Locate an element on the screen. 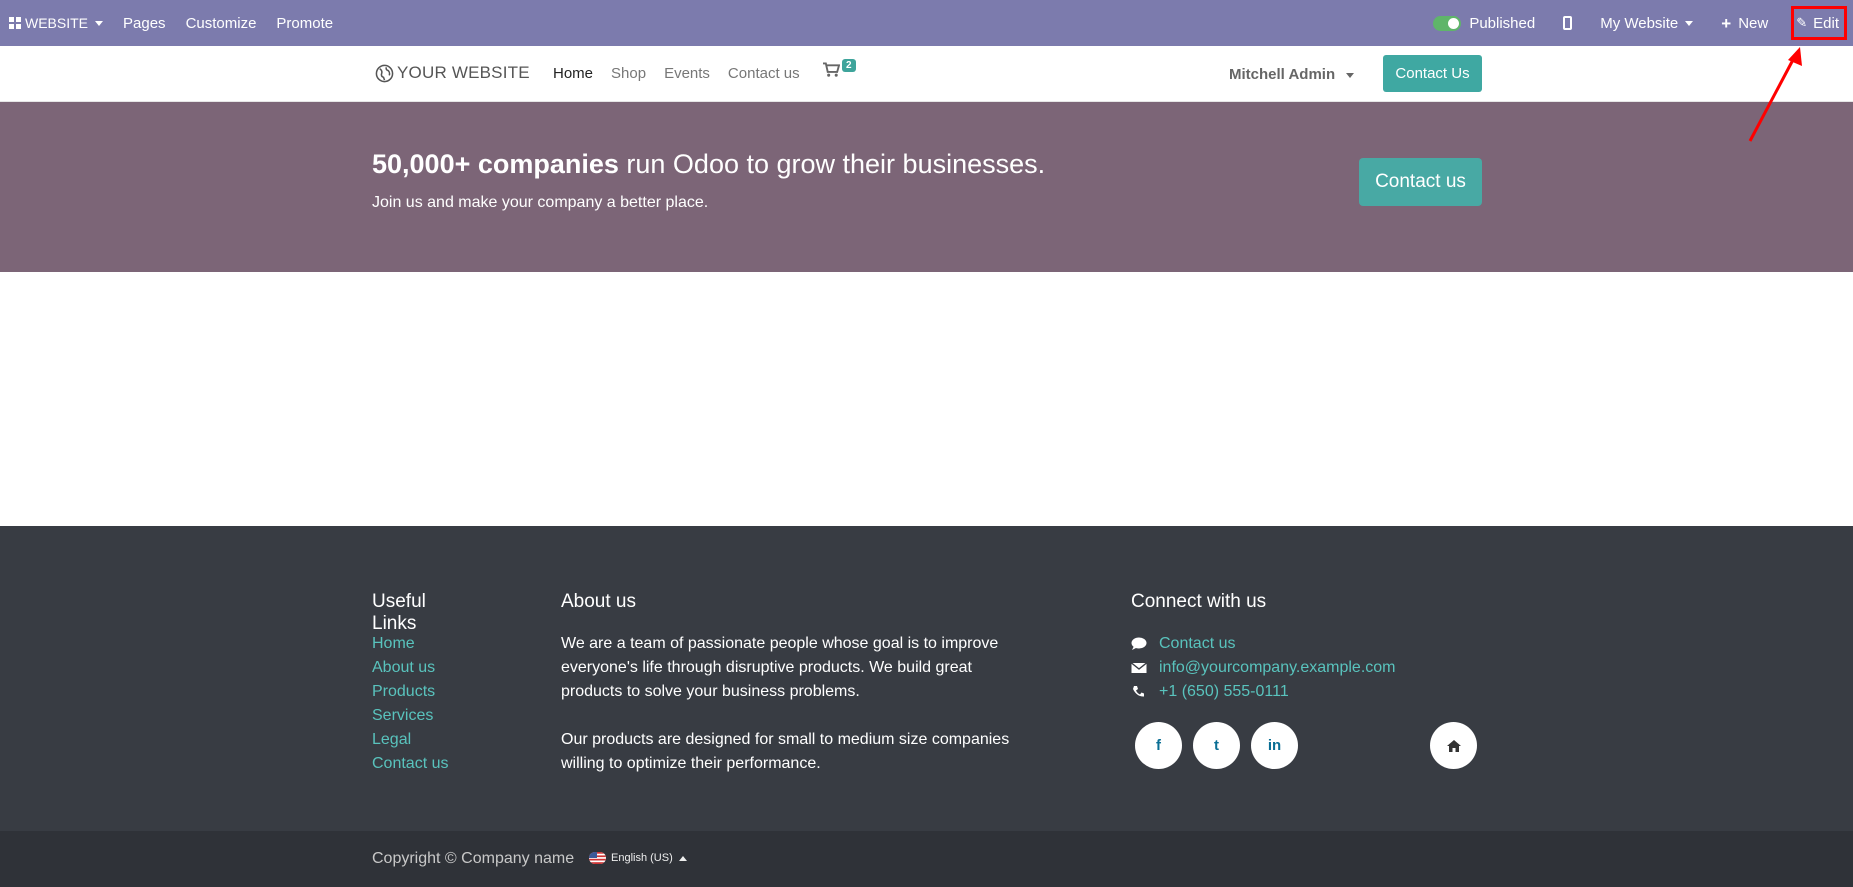 The image size is (1853, 887). chevron-up-icon is located at coordinates (682, 858).